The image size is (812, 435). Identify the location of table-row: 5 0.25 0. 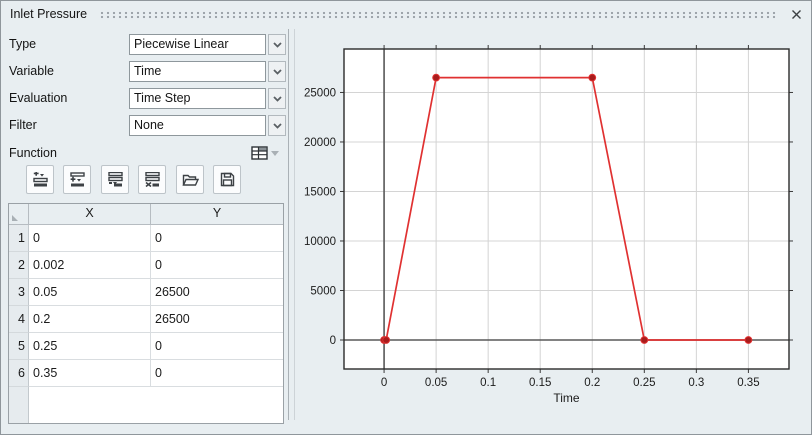
(146, 346).